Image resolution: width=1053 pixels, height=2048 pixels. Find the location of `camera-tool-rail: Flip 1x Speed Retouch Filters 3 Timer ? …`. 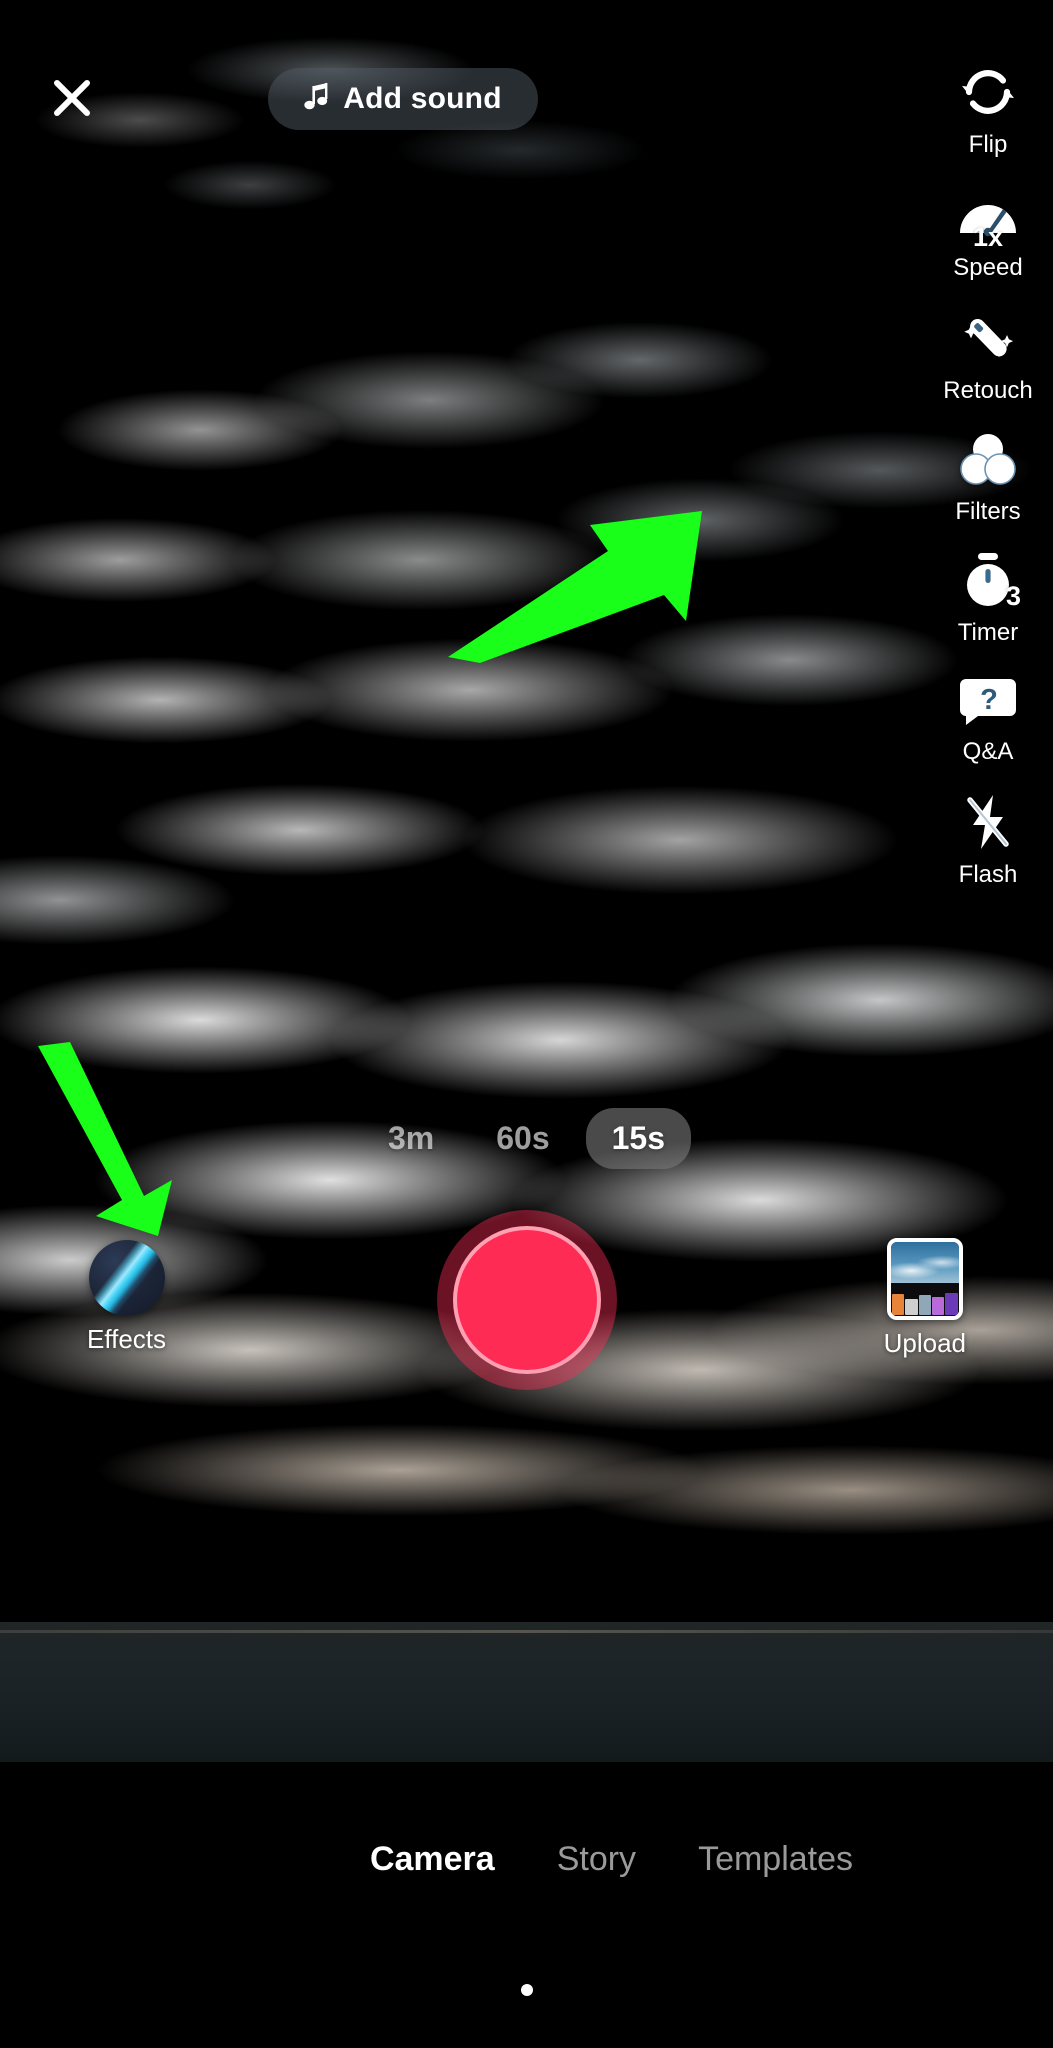

camera-tool-rail: Flip 1x Speed Retouch Filters 3 Timer ? … is located at coordinates (988, 478).